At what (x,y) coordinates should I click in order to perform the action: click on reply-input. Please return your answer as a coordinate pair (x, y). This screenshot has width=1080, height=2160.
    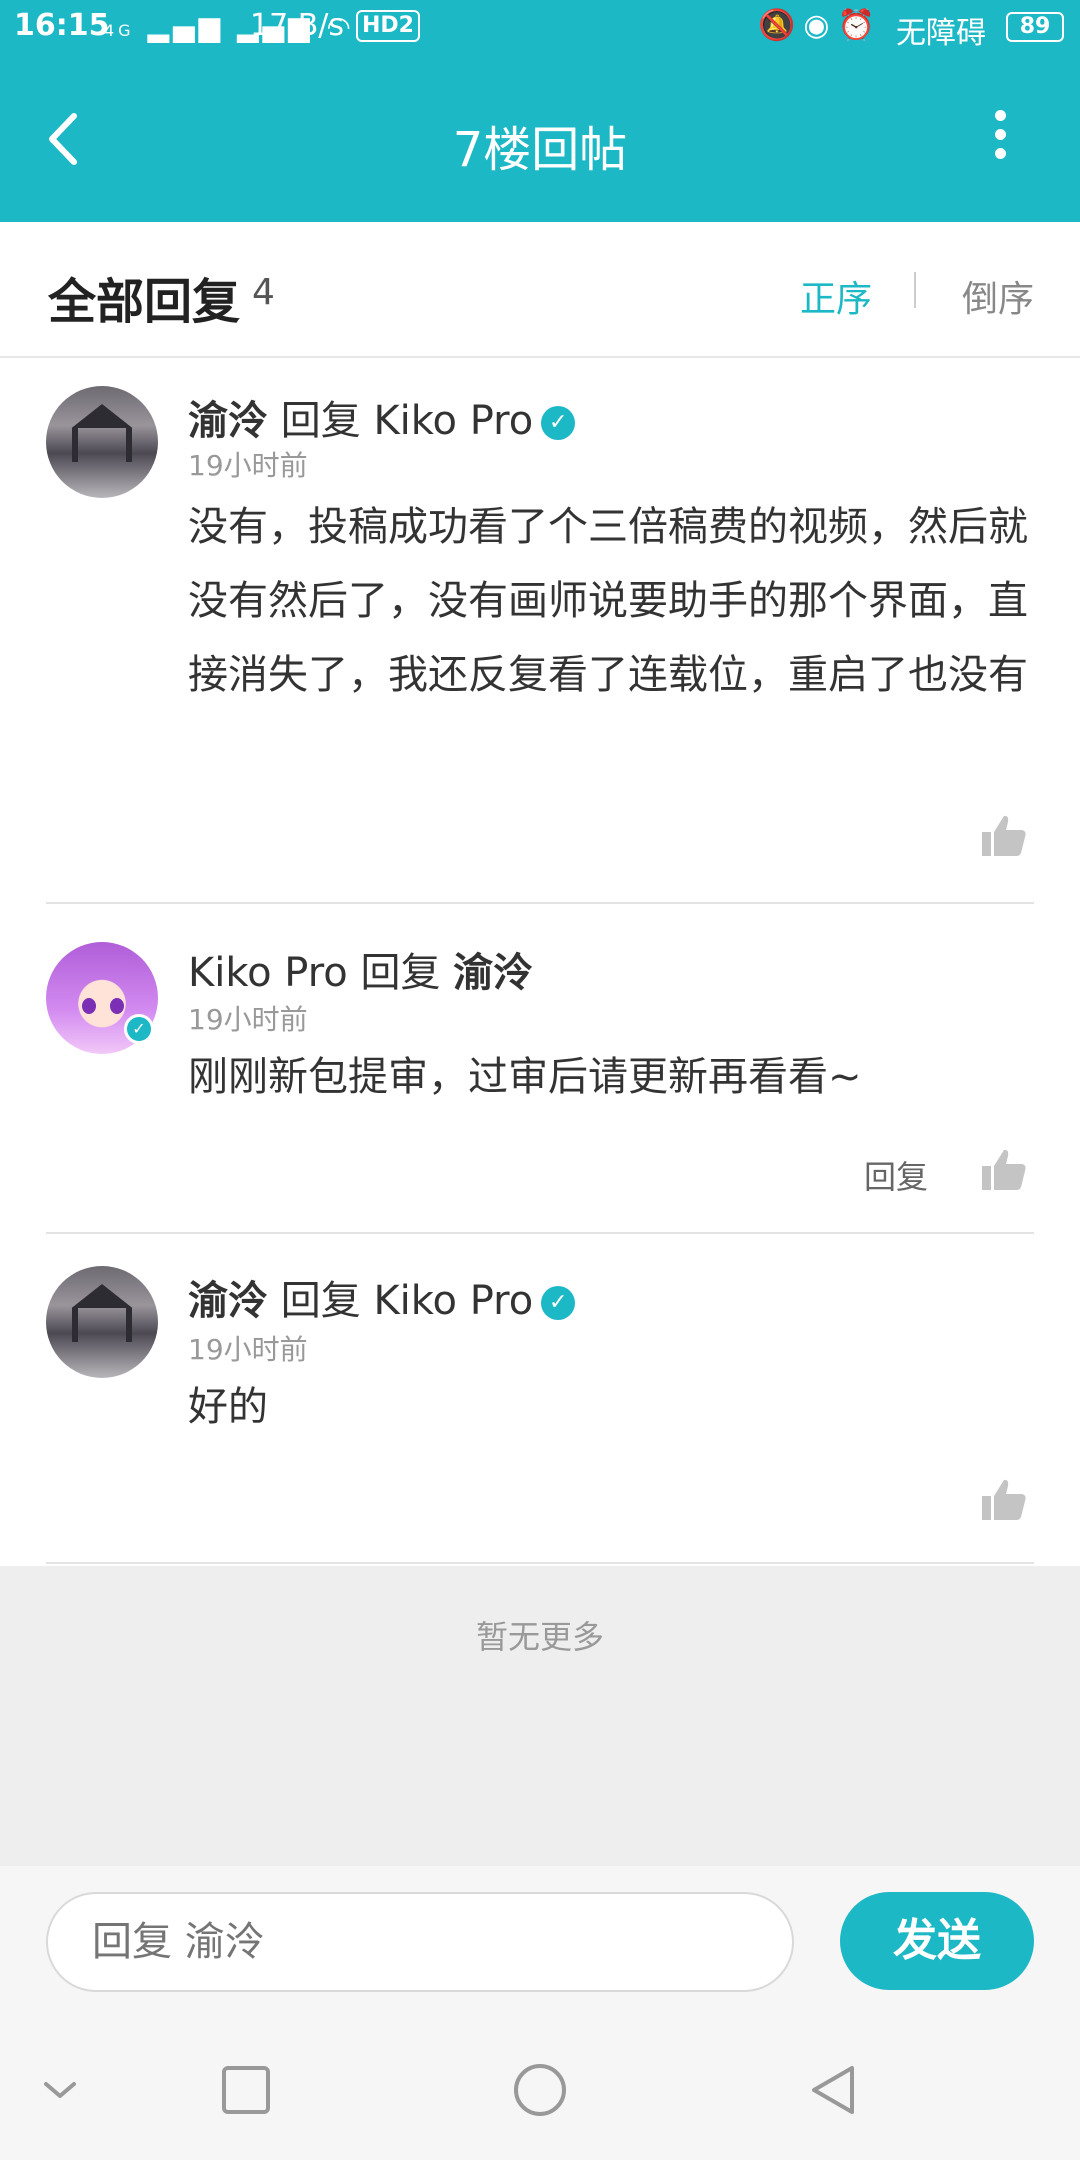
    Looking at the image, I should click on (420, 1942).